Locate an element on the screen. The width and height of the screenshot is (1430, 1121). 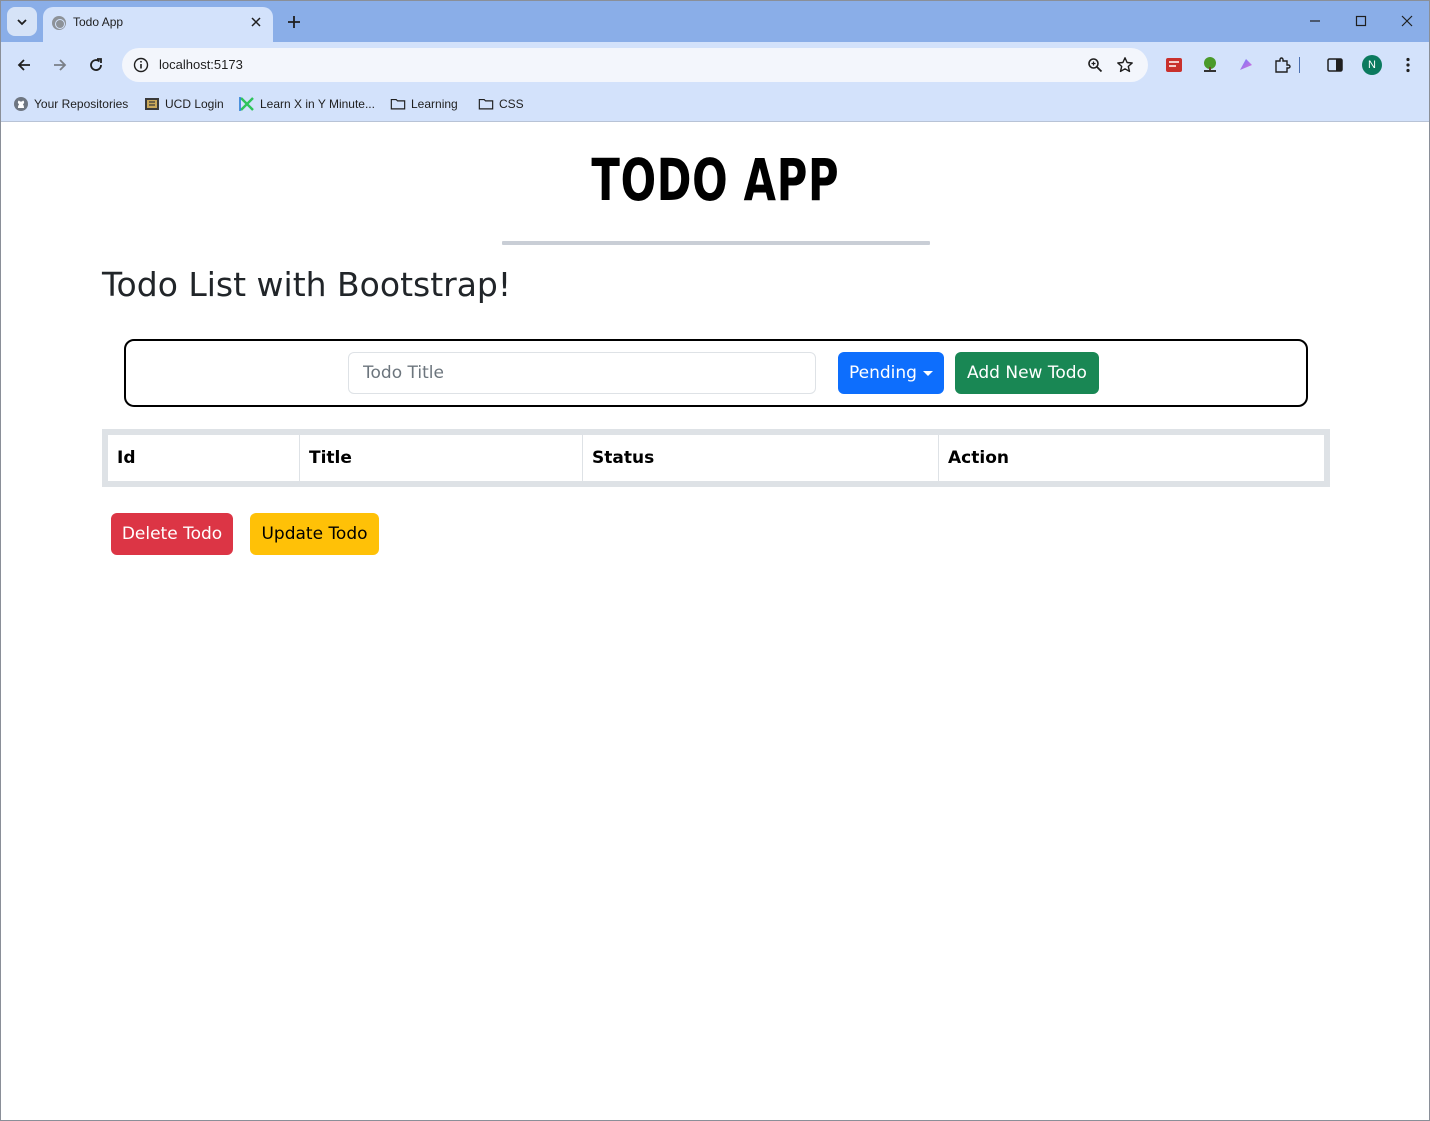
todo-table: Id Title Status Action is located at coordinates (716, 458).